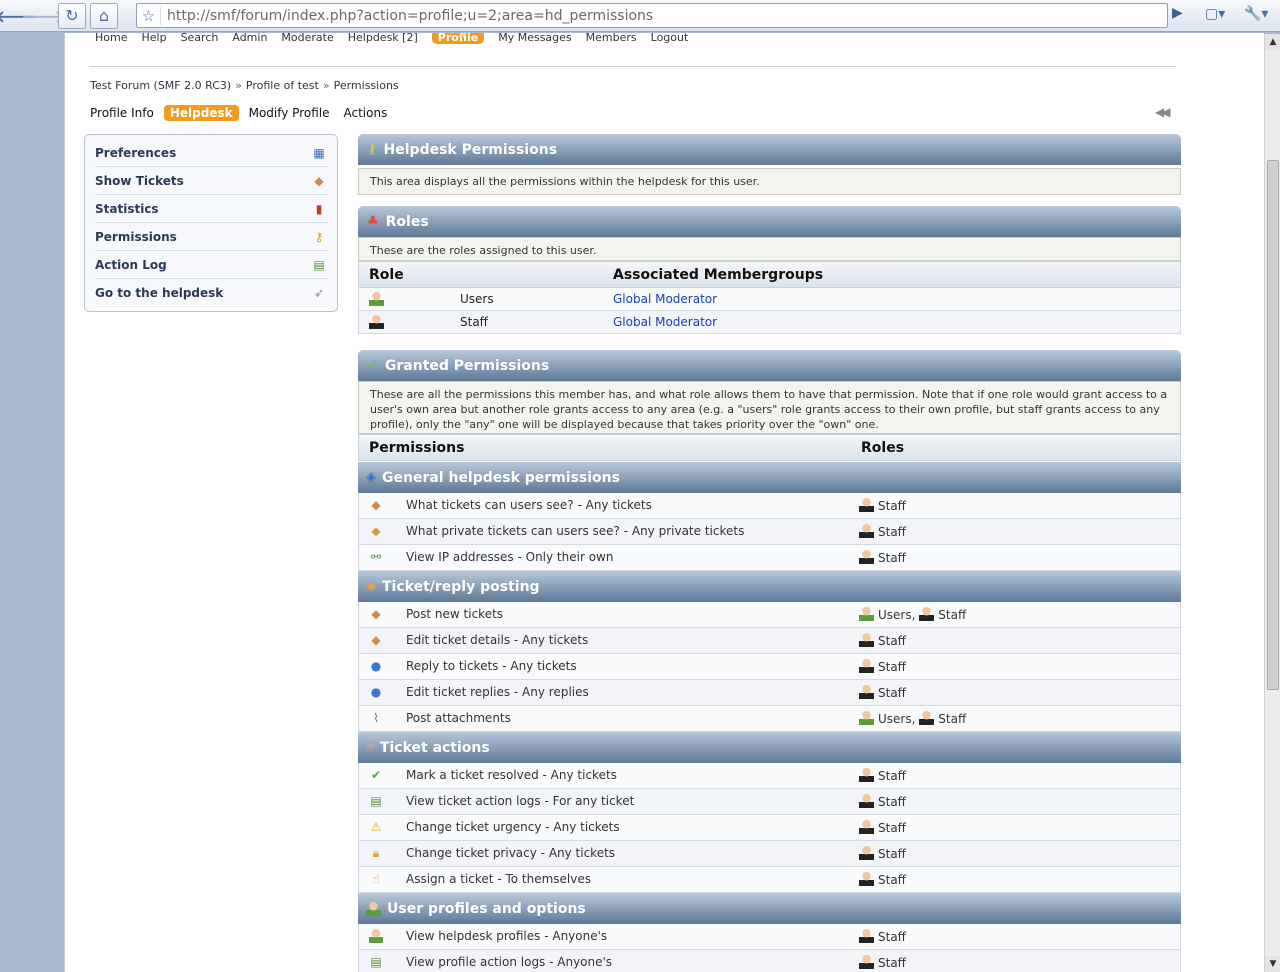 This screenshot has height=972, width=1280. I want to click on side-item-label: Statistics, so click(127, 208).